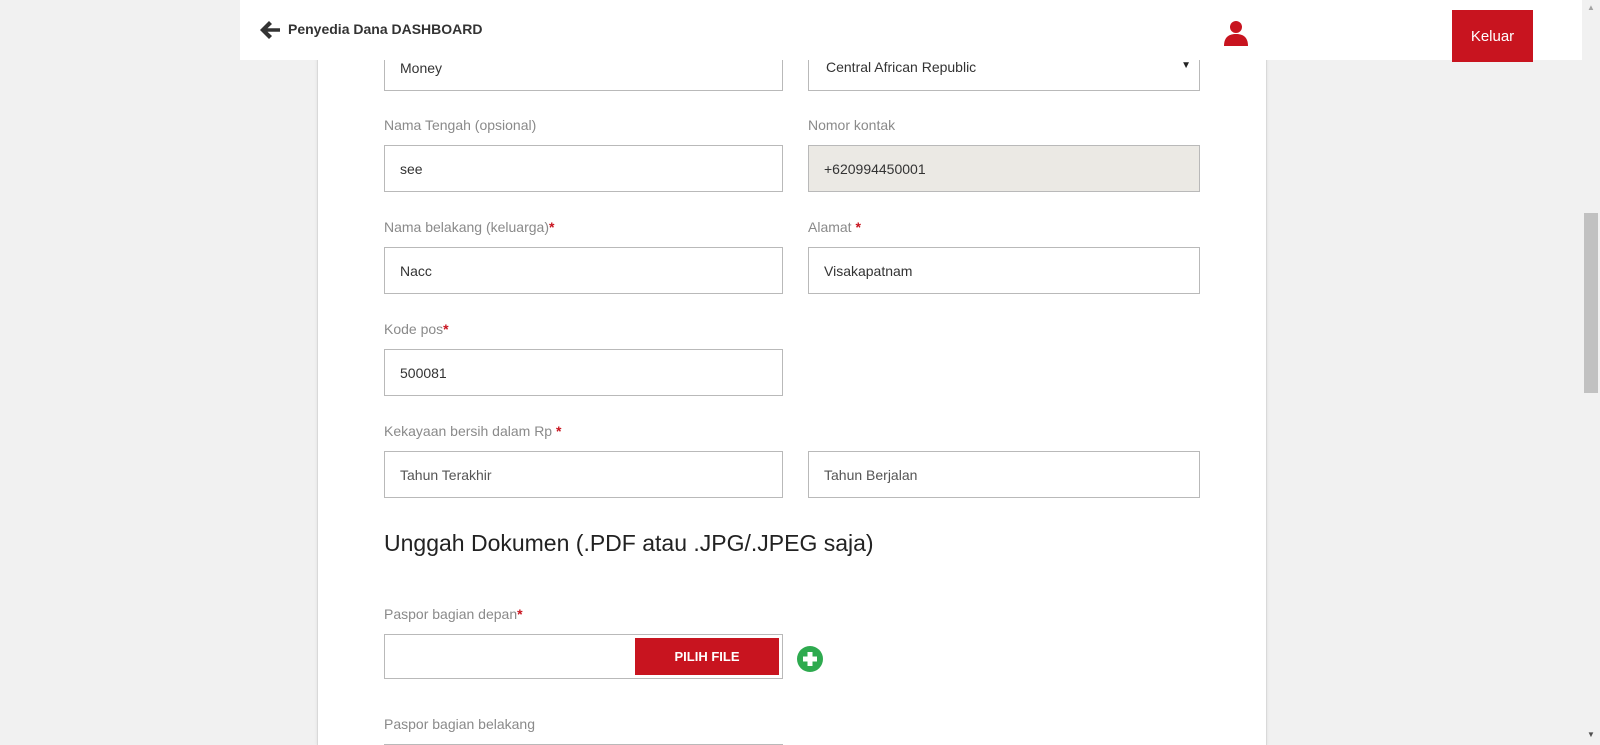 This screenshot has height=745, width=1600. Describe the element at coordinates (451, 614) in the screenshot. I see `passport-front-label-text: Paspor bagian depan` at that location.